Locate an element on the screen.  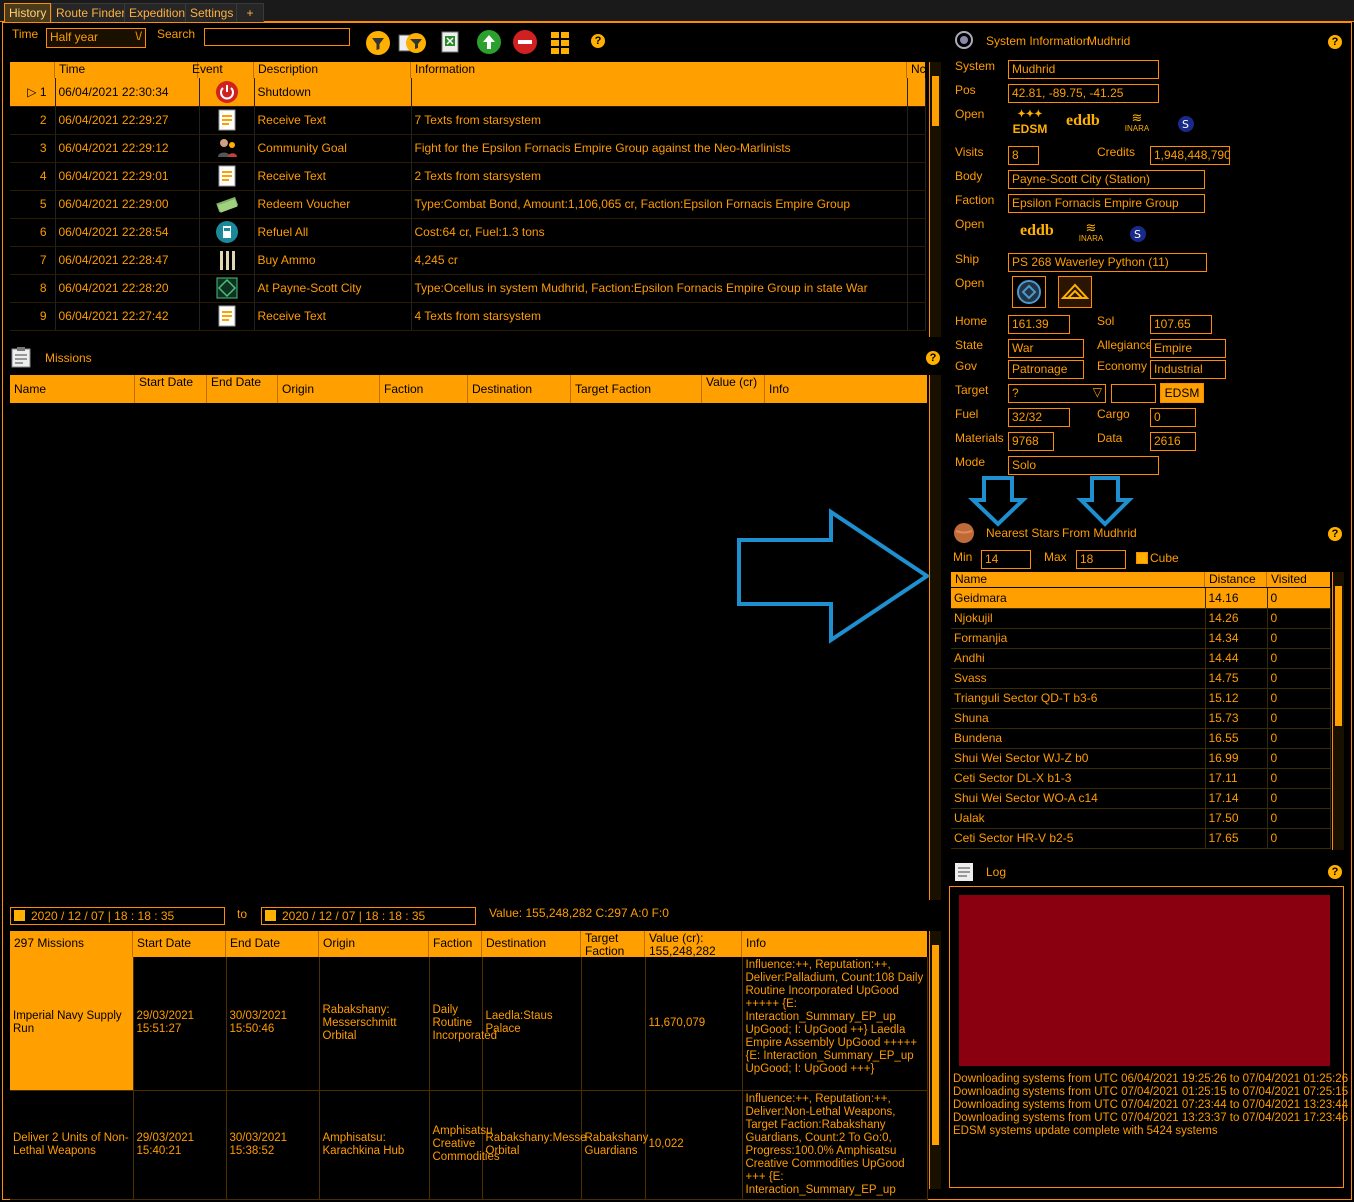
time-select: Half year \/ is located at coordinates (96, 38).